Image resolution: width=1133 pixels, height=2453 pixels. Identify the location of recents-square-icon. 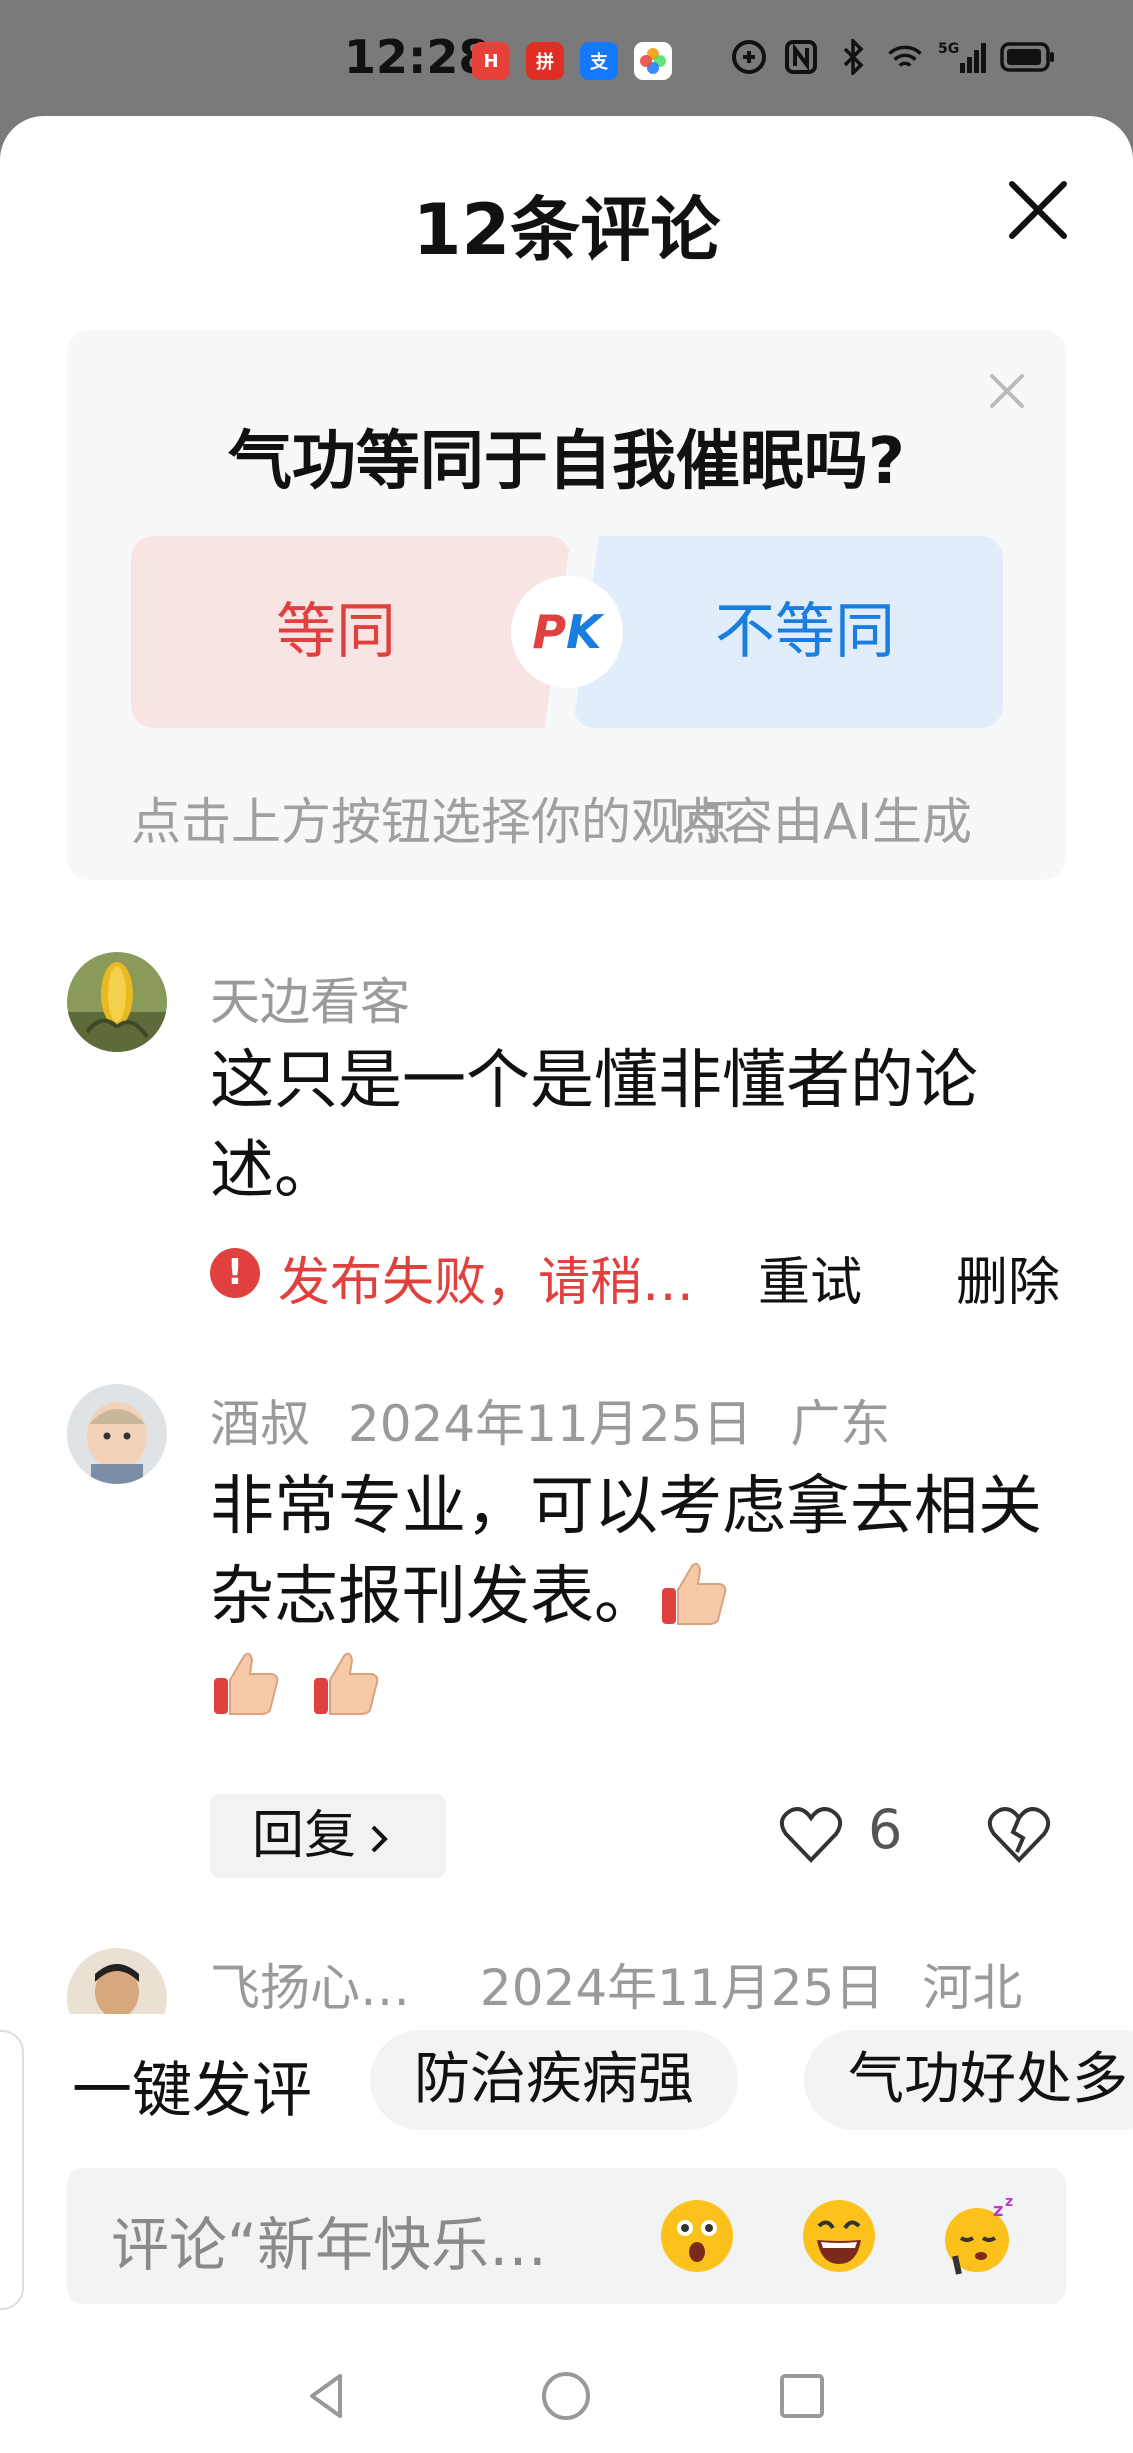
(802, 2396).